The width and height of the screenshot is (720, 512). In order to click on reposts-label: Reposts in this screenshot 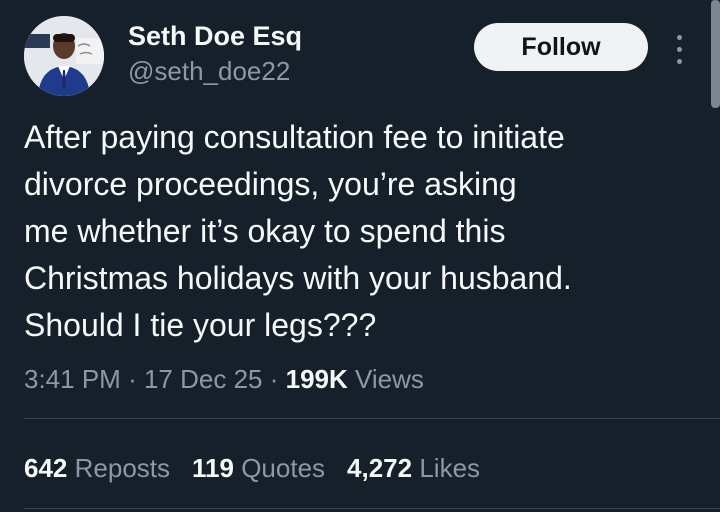, I will do `click(122, 468)`.